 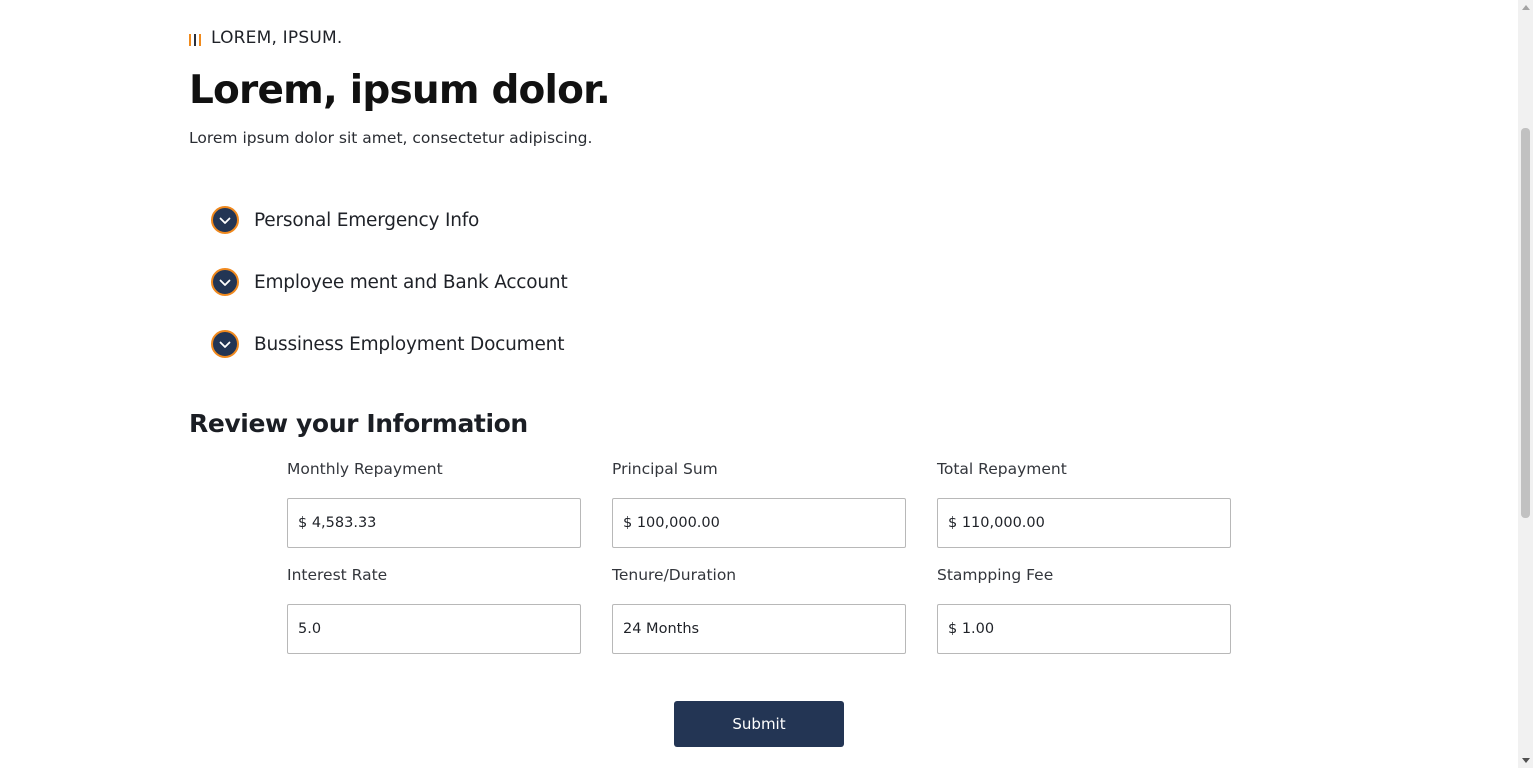 I want to click on scroll-up-arrow-icon, so click(x=1526, y=7).